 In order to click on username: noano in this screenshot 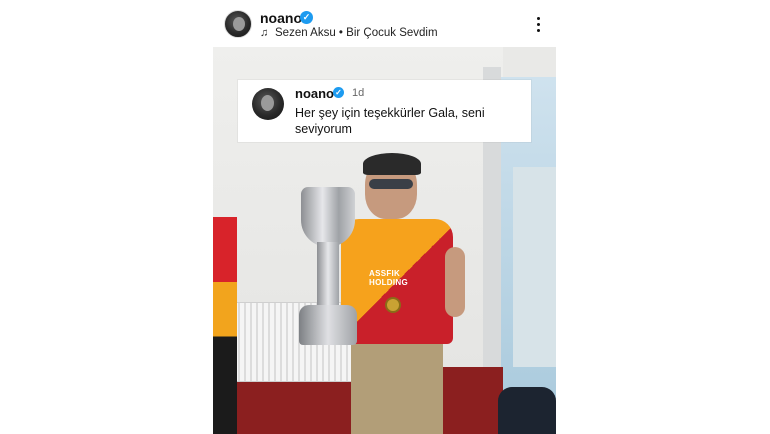, I will do `click(281, 18)`.